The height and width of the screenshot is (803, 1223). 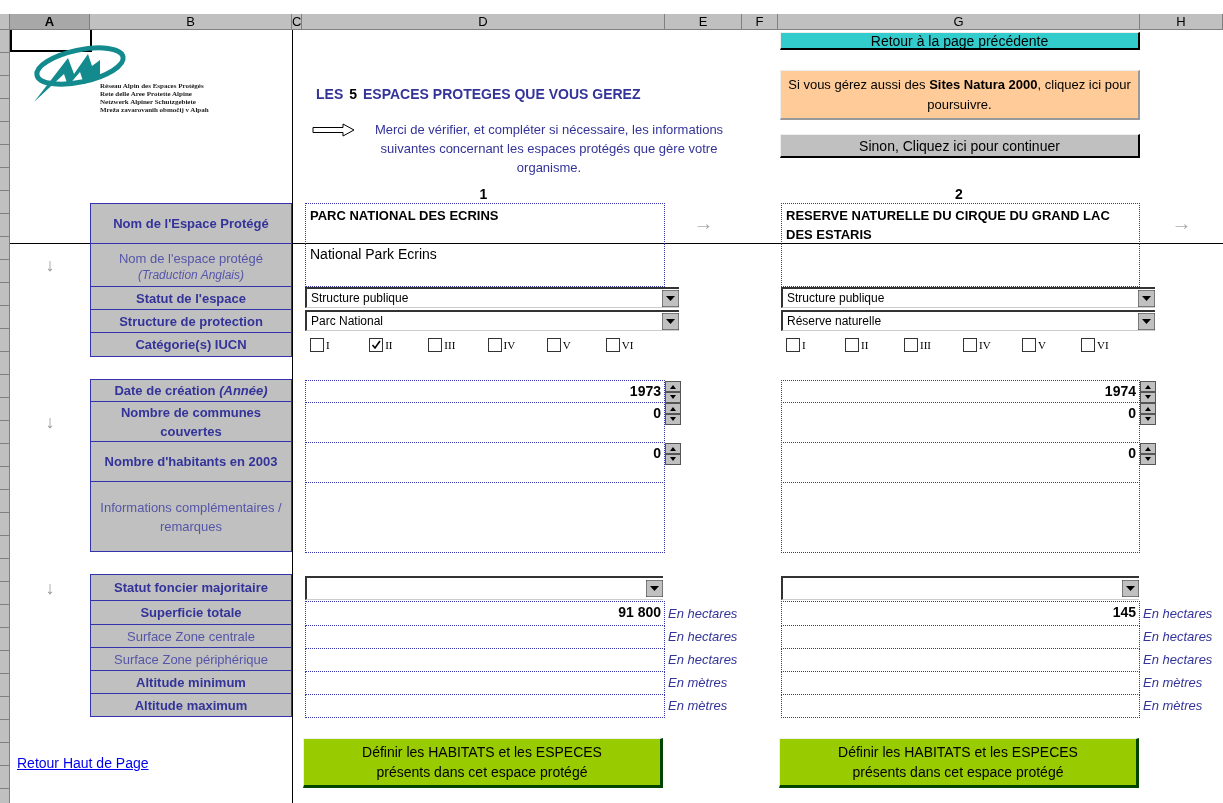 I want to click on field-label: Nom de l'Espace Protégé, so click(x=191, y=223).